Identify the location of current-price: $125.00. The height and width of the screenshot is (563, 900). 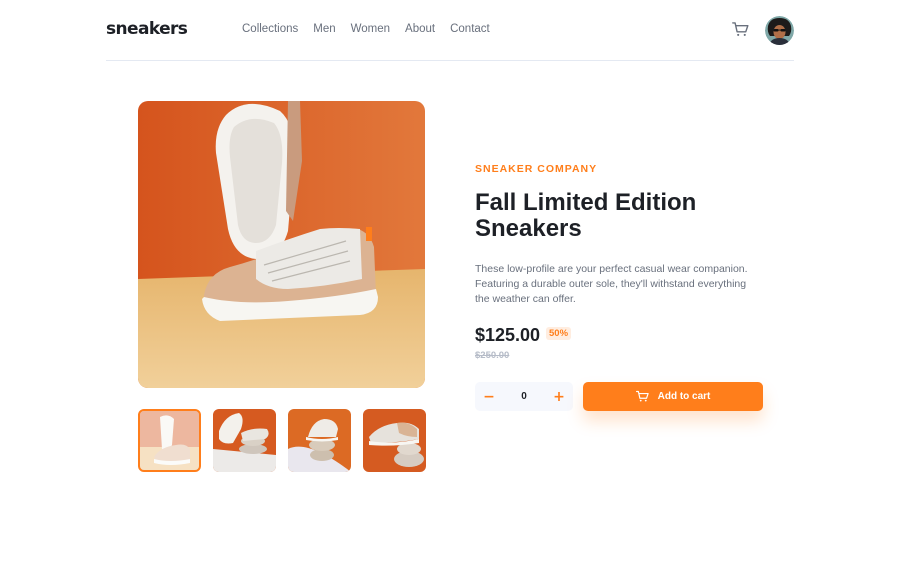
(508, 335).